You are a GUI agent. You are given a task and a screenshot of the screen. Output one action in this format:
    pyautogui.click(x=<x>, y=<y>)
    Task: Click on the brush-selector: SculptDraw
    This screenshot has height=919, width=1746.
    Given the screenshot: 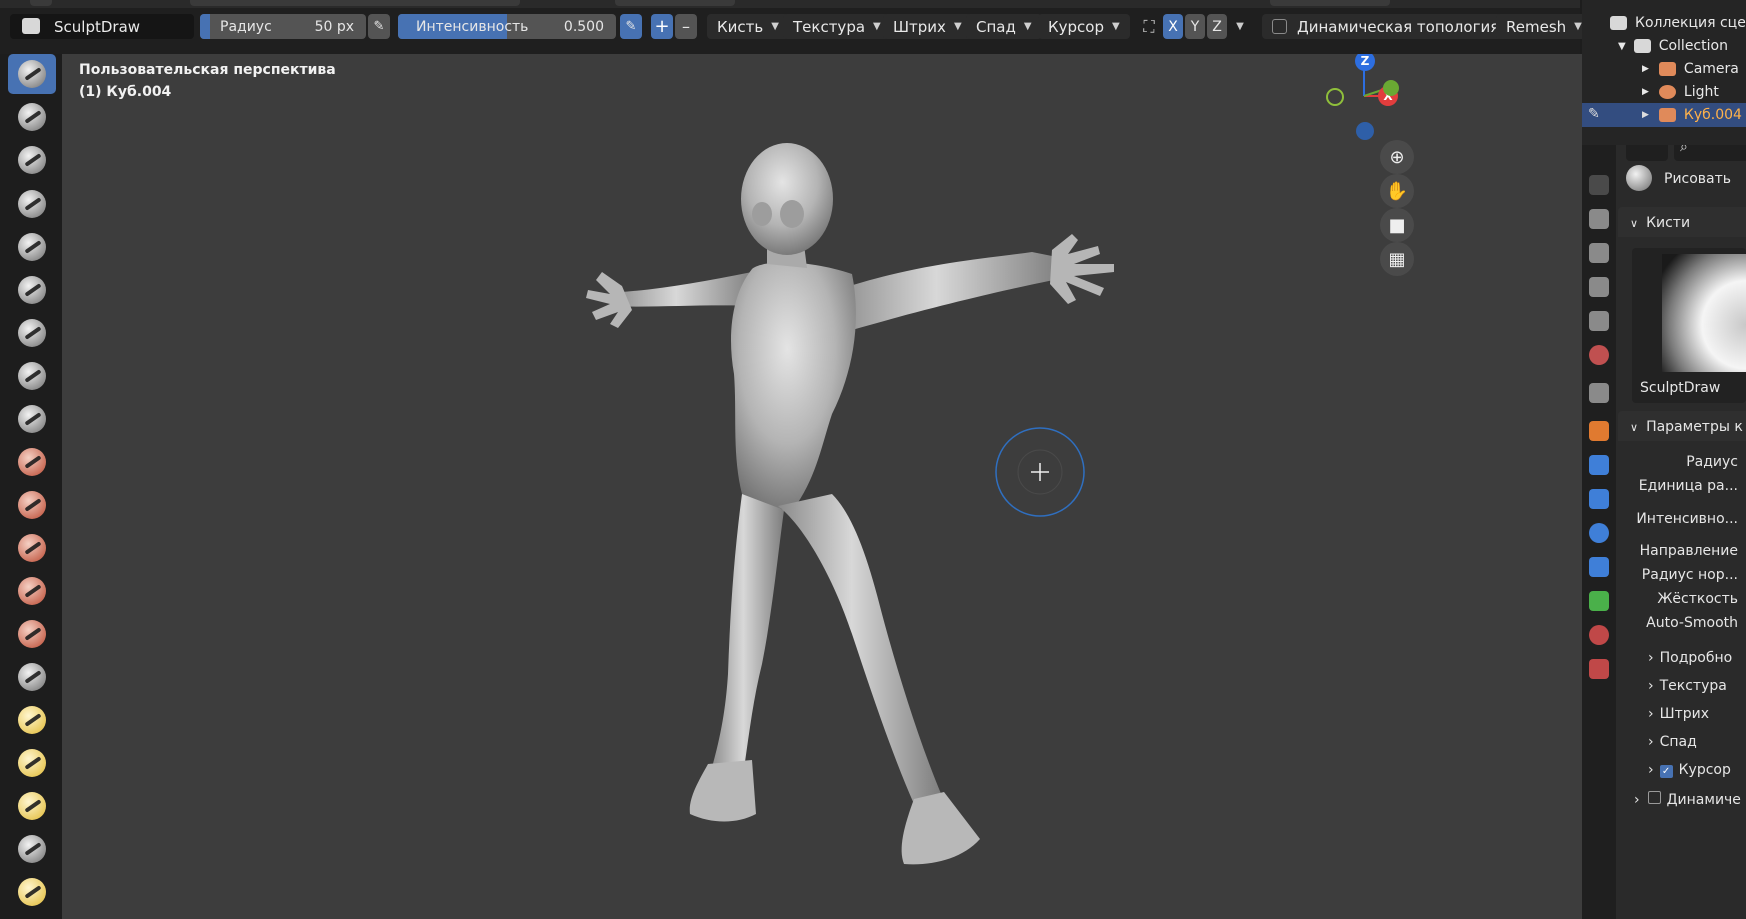 What is the action you would take?
    pyautogui.click(x=102, y=26)
    